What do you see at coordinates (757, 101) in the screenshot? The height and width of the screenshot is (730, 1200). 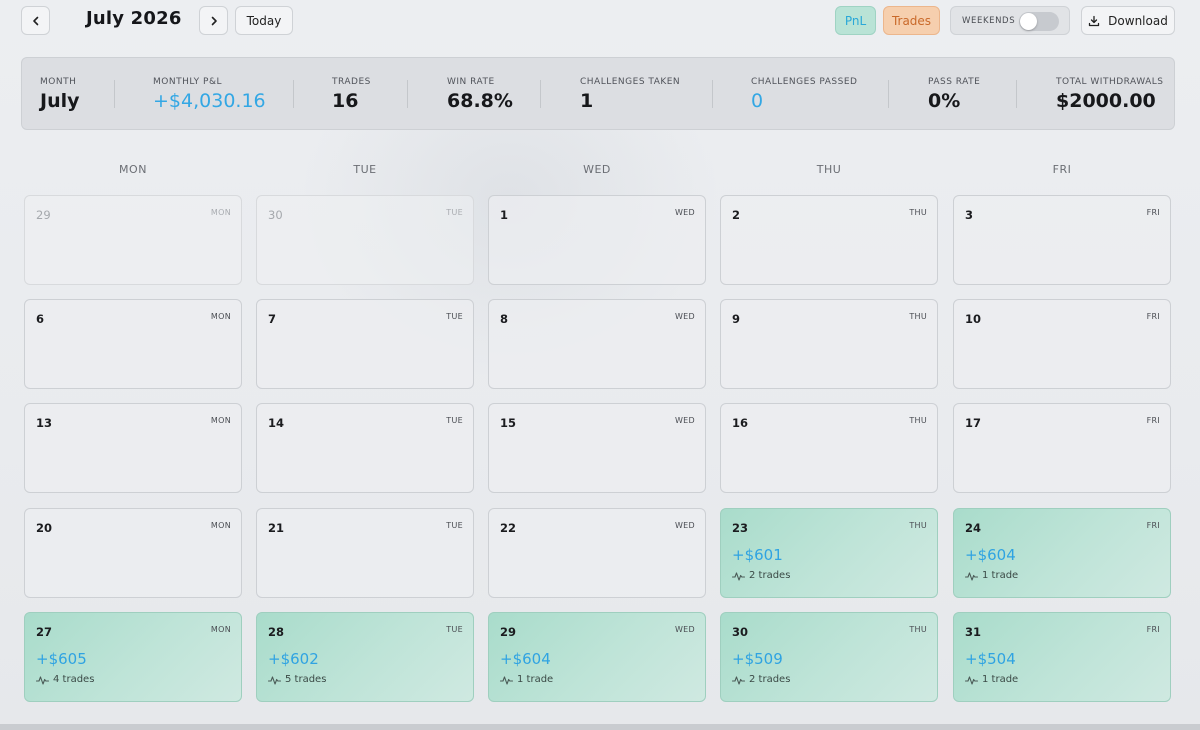 I see `stat-value: 0` at bounding box center [757, 101].